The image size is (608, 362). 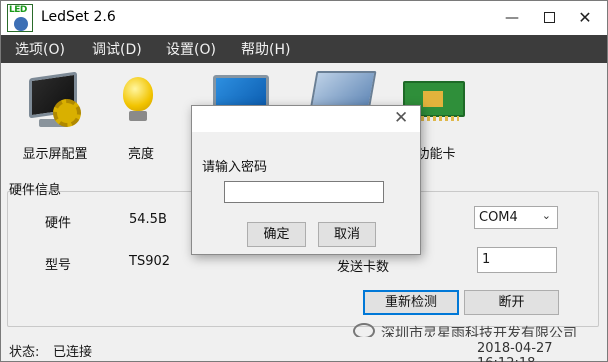 I want to click on menu-debug: 调试(D), so click(x=117, y=49).